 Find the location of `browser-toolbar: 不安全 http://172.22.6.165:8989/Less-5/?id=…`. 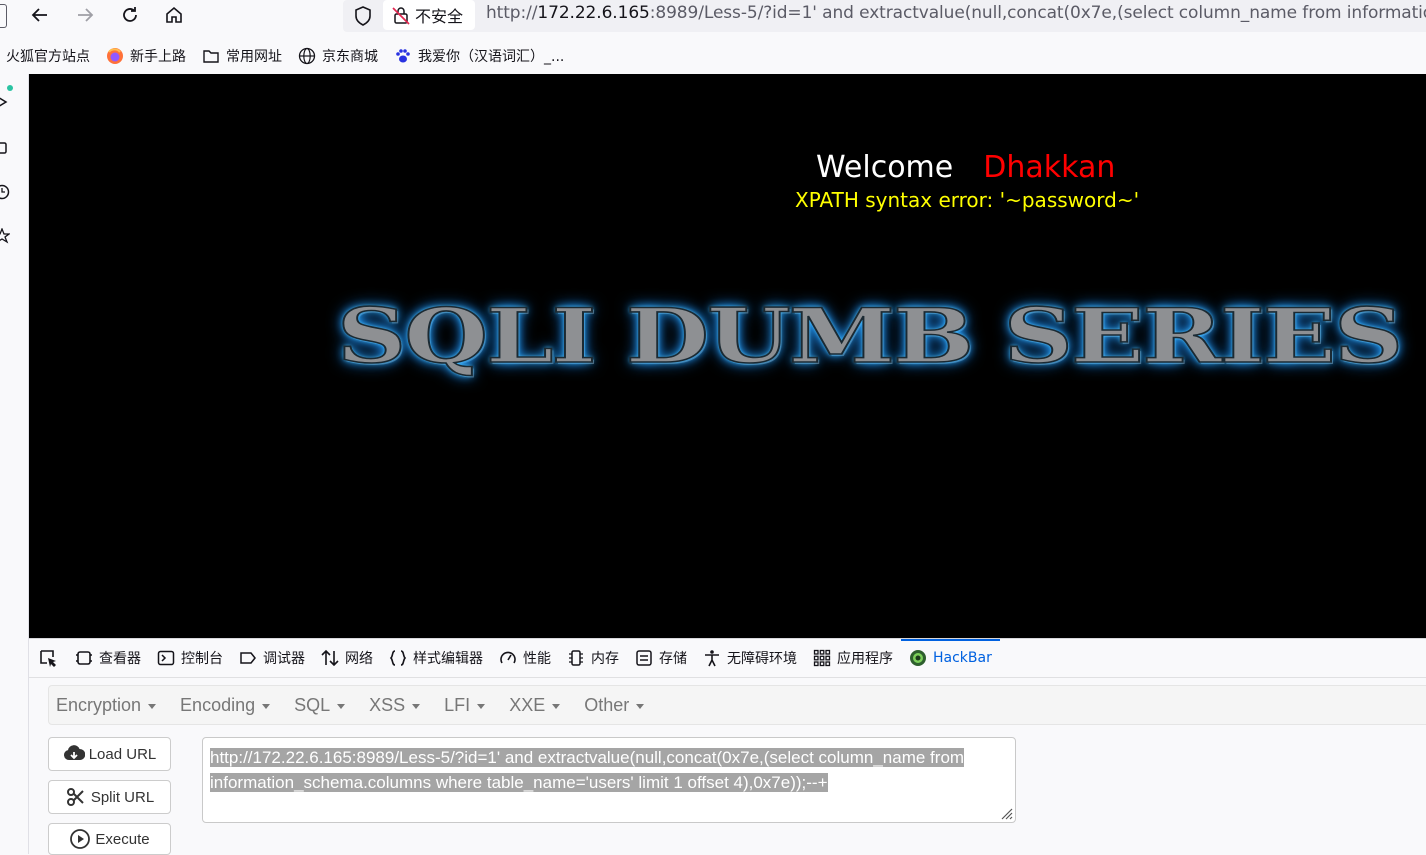

browser-toolbar: 不安全 http://172.22.6.165:8989/Less-5/?id=… is located at coordinates (713, 19).